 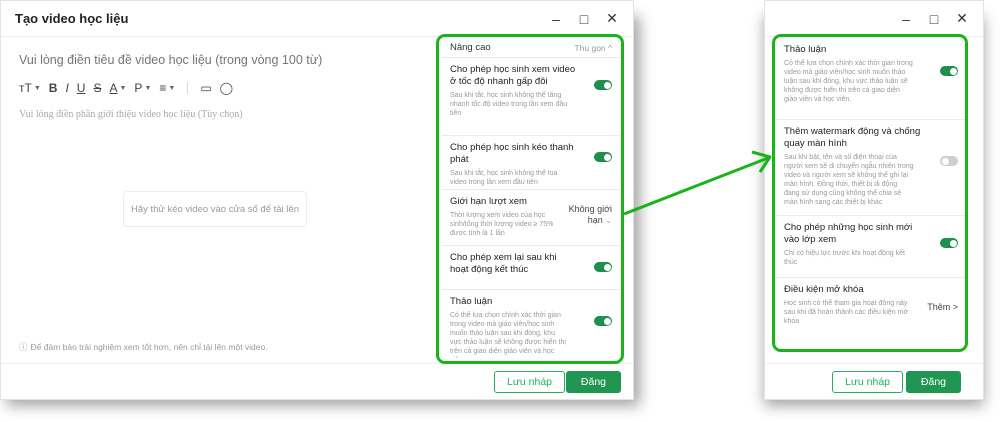 I want to click on annotation-arrow-icon, so click(x=697, y=183).